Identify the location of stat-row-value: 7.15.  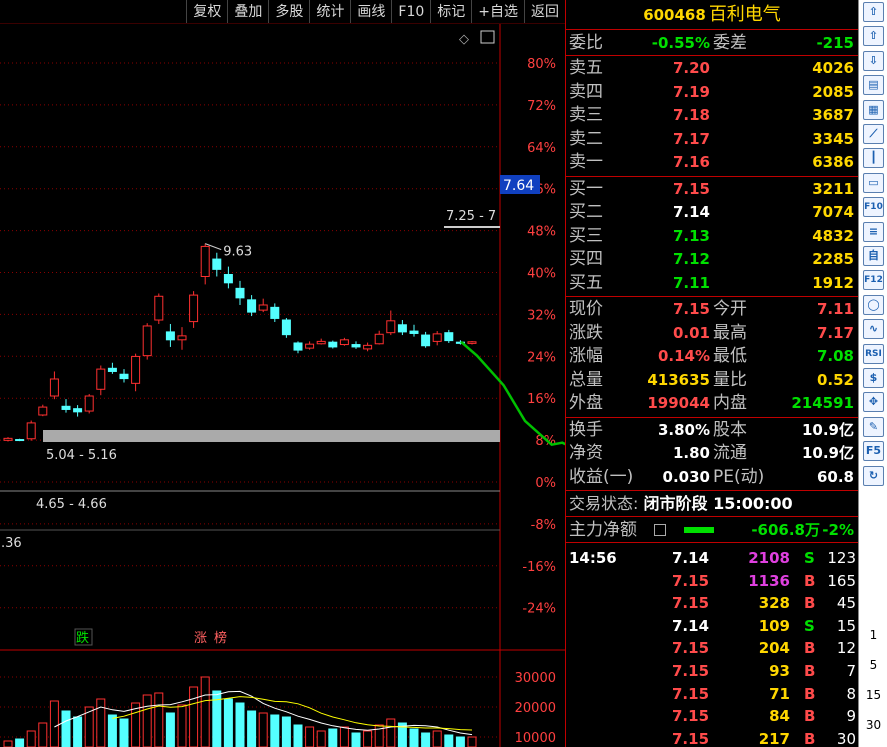
(691, 309).